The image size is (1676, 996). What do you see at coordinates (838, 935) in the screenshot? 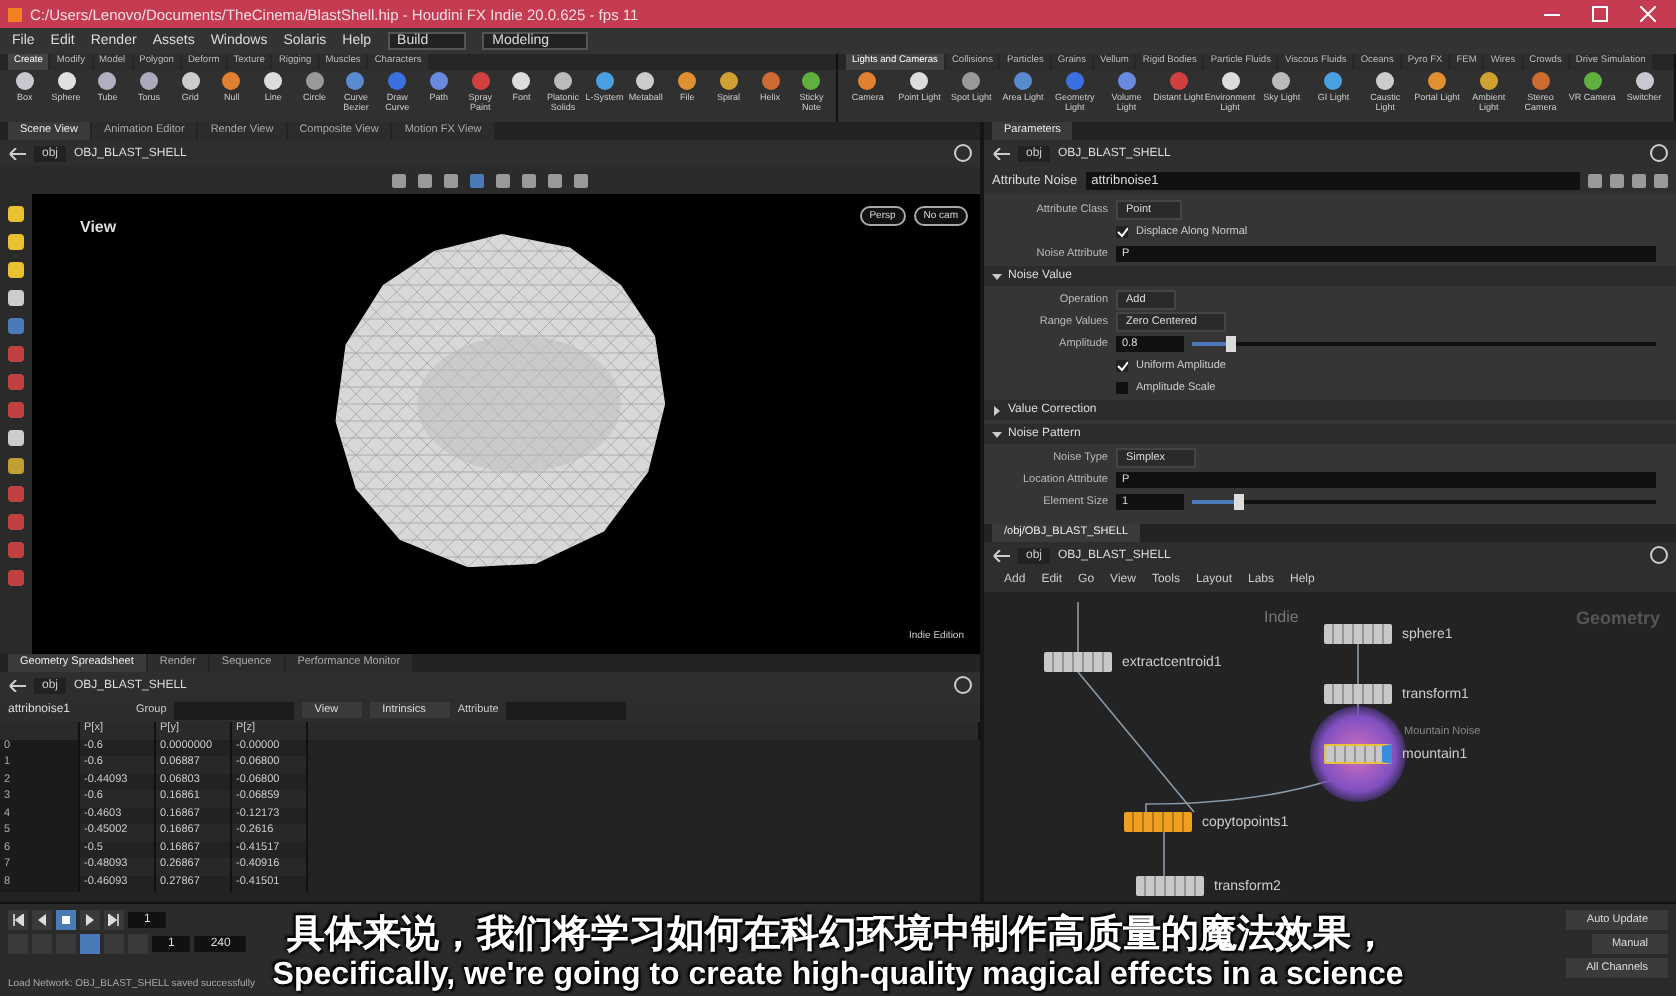
I see `subtitle-line: 具体来说，我们将学习如何在科幻环境中制作高质量的魔法效果，` at bounding box center [838, 935].